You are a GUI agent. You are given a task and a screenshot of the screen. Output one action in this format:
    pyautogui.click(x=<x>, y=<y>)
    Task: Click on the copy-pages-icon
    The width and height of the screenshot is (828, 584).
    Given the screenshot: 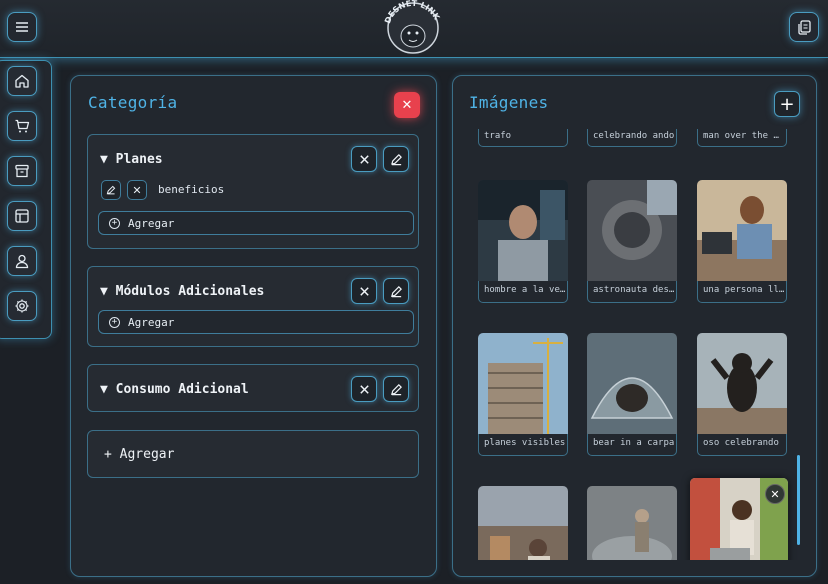 What is the action you would take?
    pyautogui.click(x=804, y=27)
    